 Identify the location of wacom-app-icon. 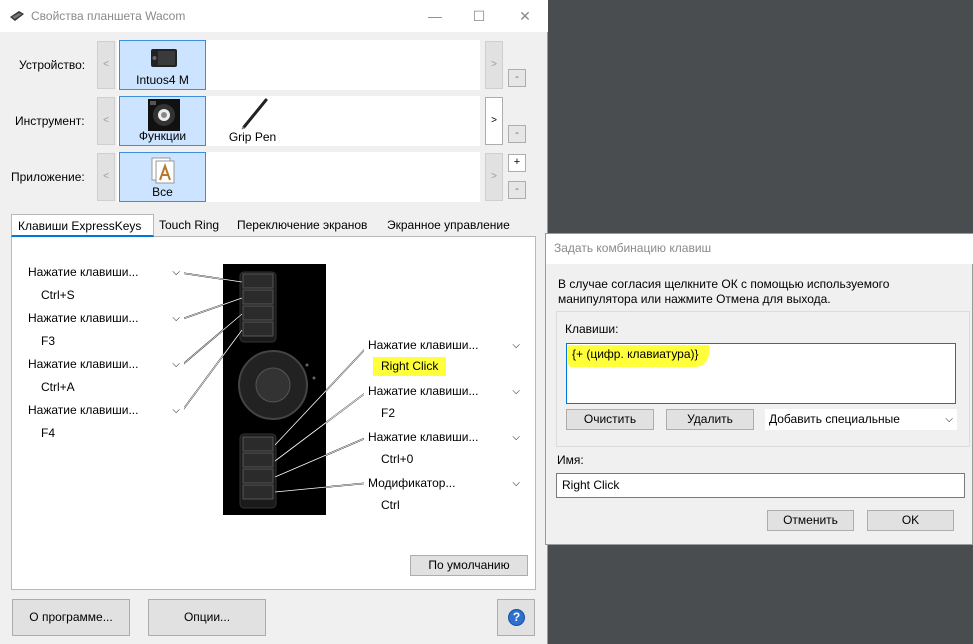
(17, 17).